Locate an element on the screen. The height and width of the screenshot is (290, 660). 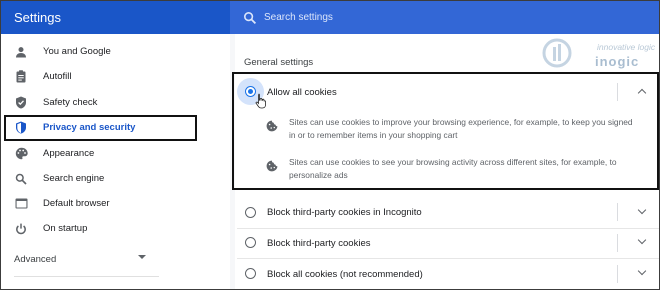
highlight-box is located at coordinates (100, 128).